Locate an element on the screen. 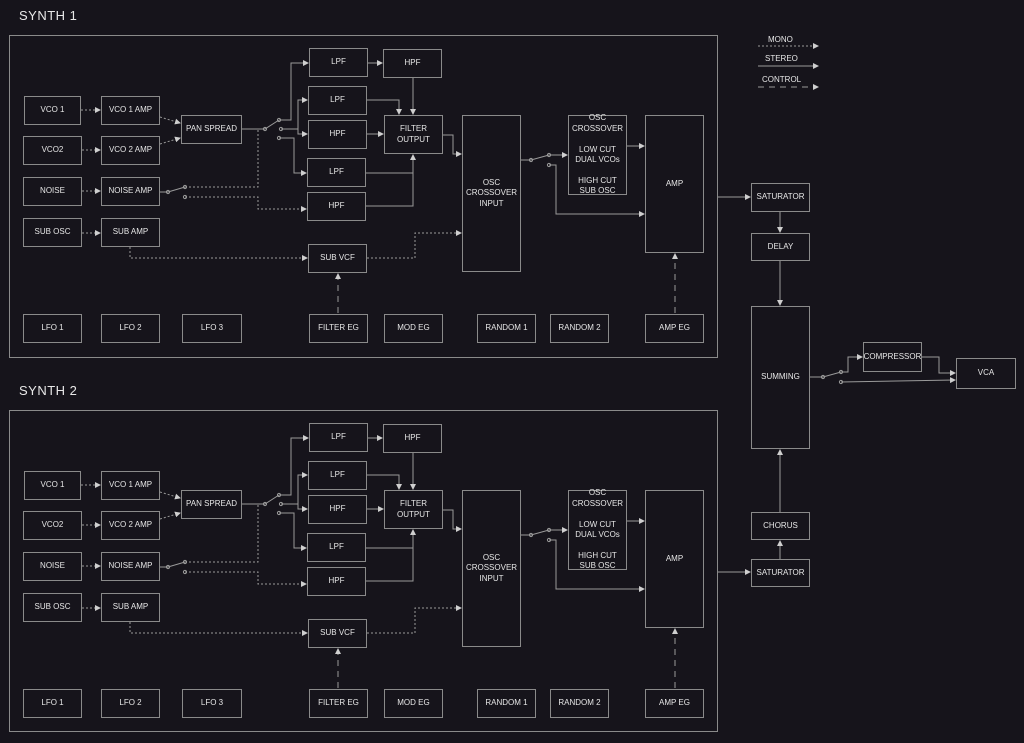 Image resolution: width=1024 pixels, height=743 pixels. synth1-vco1-amp: VCO 1 AMP is located at coordinates (130, 110).